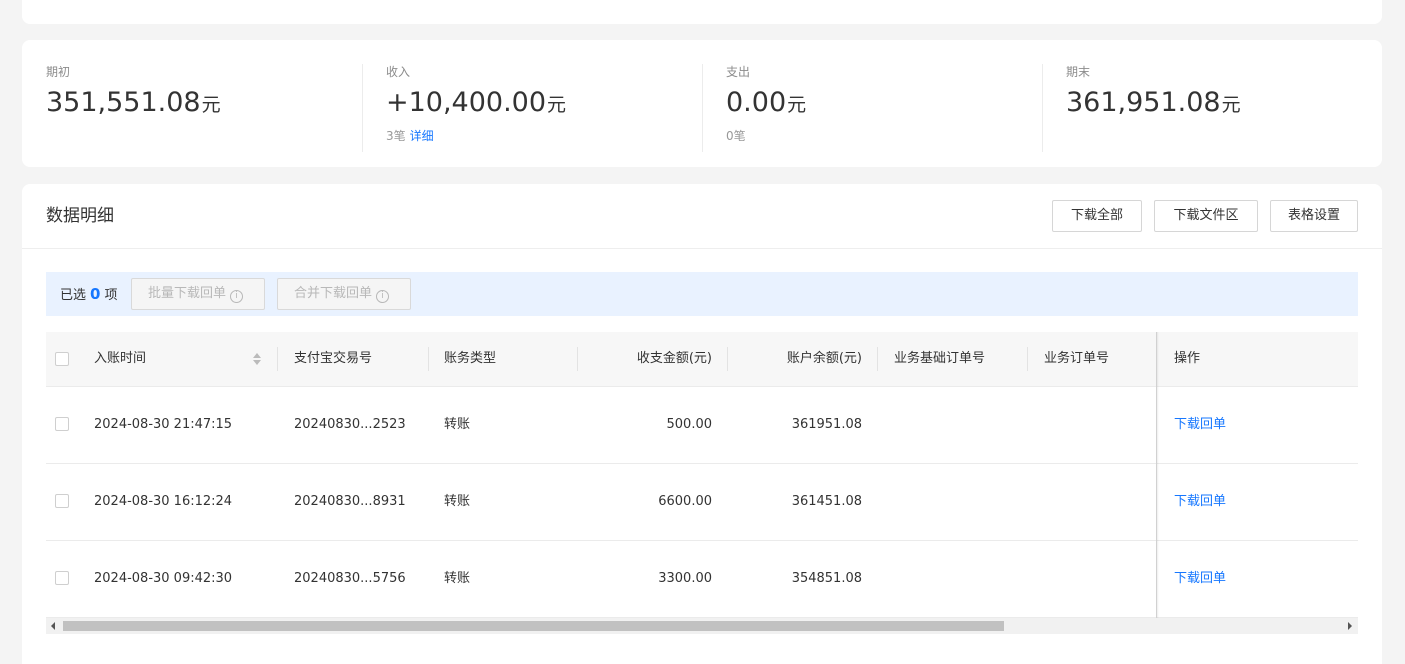  I want to click on cell-balance: 361951.08, so click(826, 424).